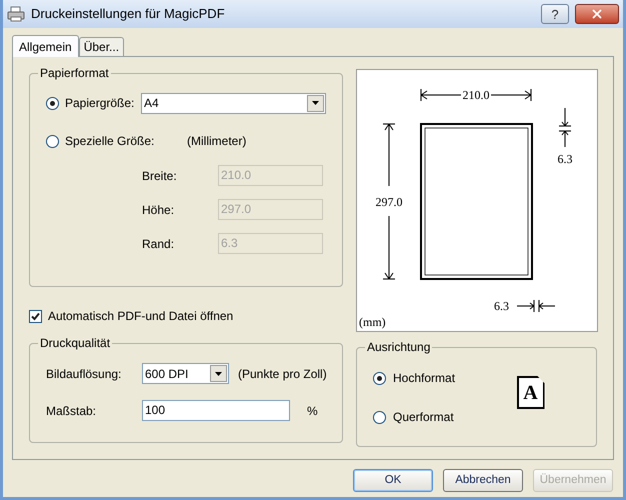 This screenshot has height=500, width=626. Describe the element at coordinates (141, 316) in the screenshot. I see `checkbox-label: Automatisch PDF-und Datei öffnen` at that location.